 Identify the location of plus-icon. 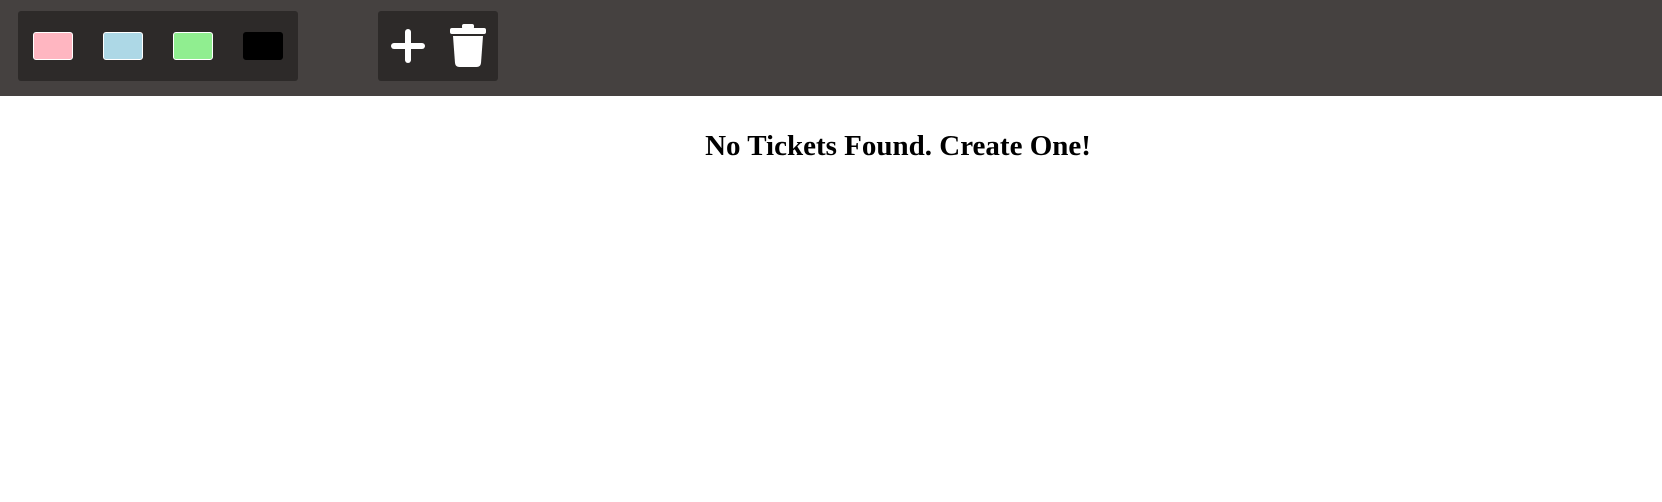
(408, 46).